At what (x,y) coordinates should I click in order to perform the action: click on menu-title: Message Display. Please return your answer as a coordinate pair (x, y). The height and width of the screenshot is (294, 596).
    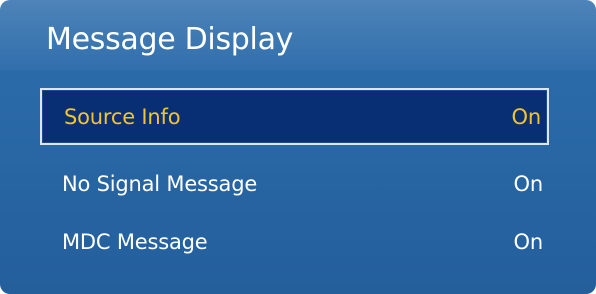
    Looking at the image, I should click on (170, 39).